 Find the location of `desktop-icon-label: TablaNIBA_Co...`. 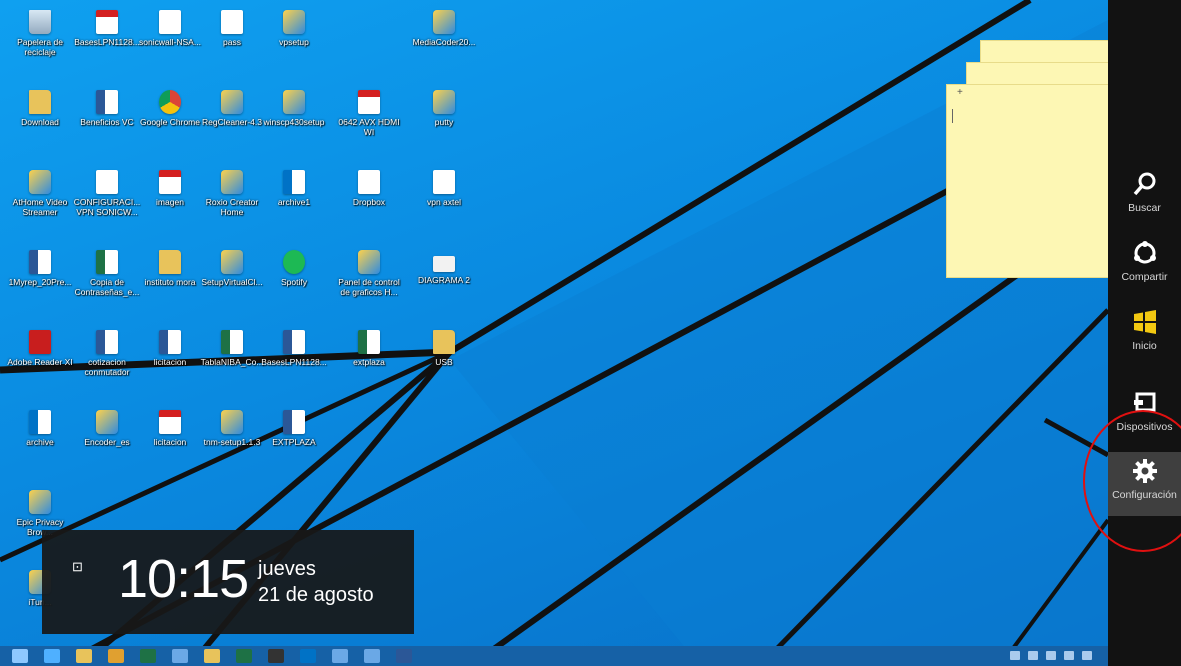

desktop-icon-label: TablaNIBA_Co... is located at coordinates (232, 362).